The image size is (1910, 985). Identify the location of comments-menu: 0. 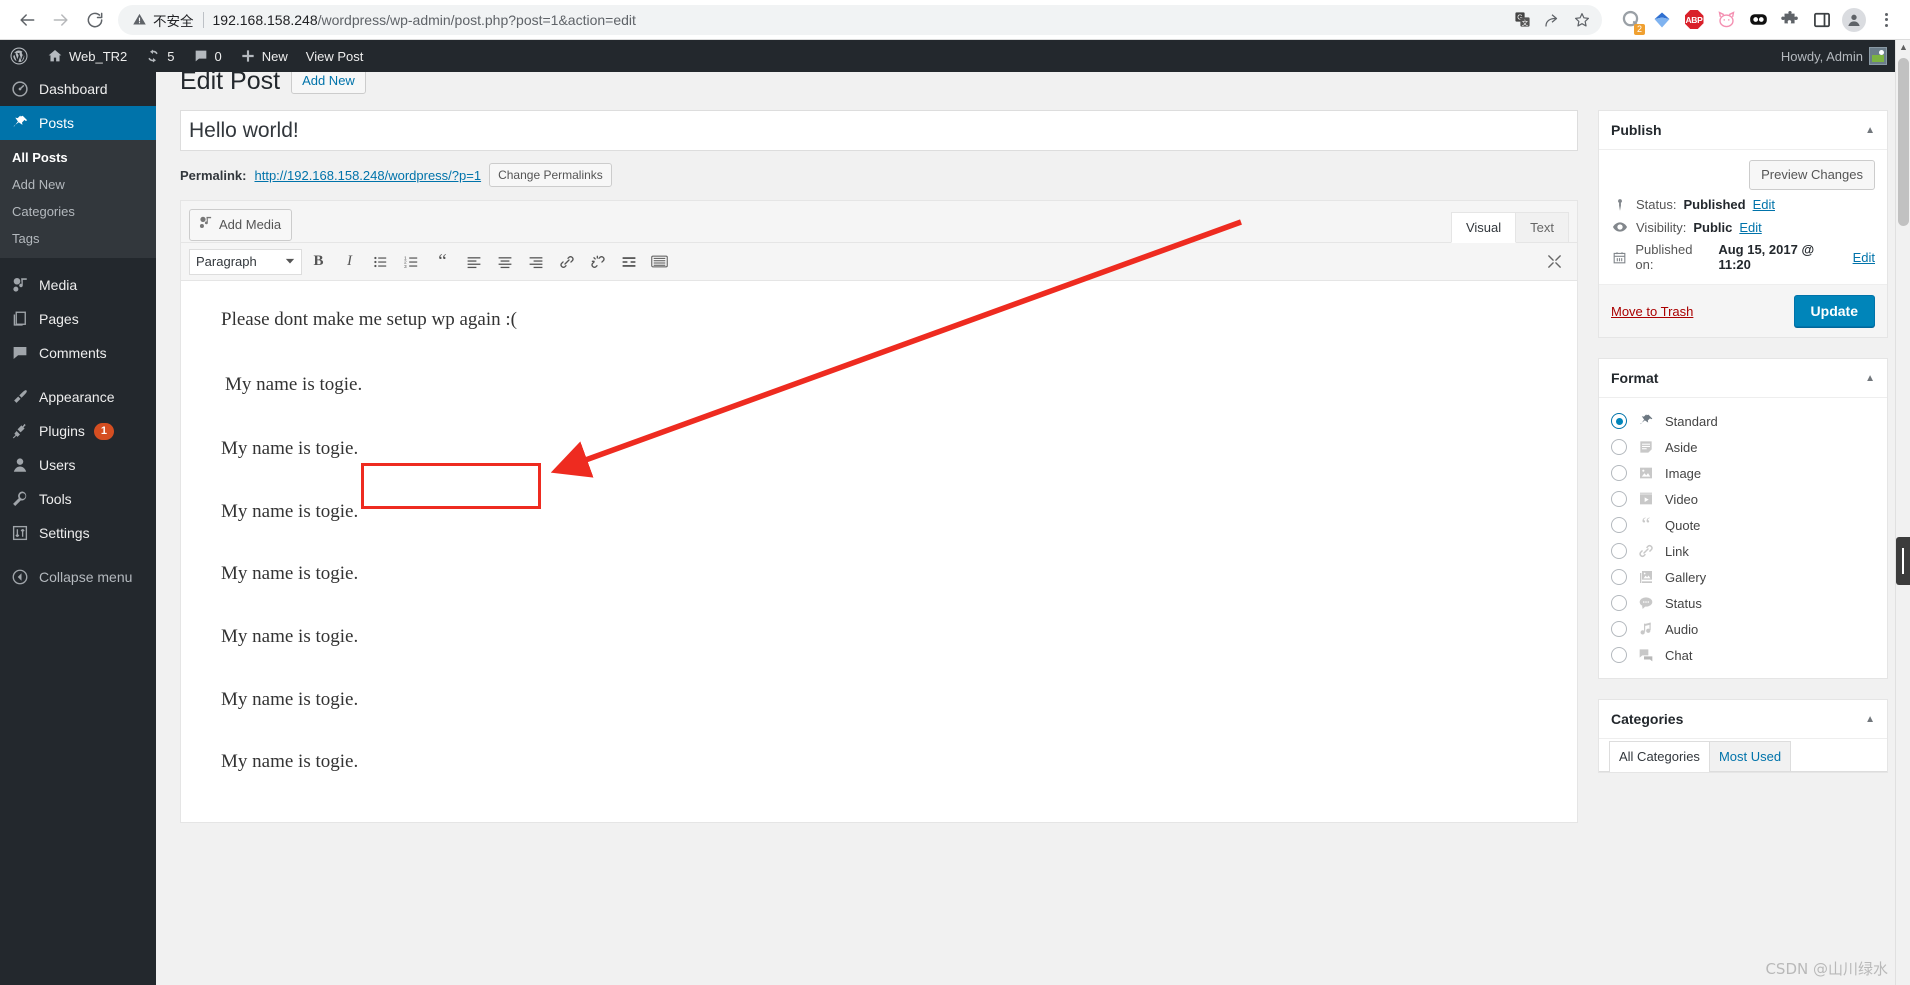
(207, 56).